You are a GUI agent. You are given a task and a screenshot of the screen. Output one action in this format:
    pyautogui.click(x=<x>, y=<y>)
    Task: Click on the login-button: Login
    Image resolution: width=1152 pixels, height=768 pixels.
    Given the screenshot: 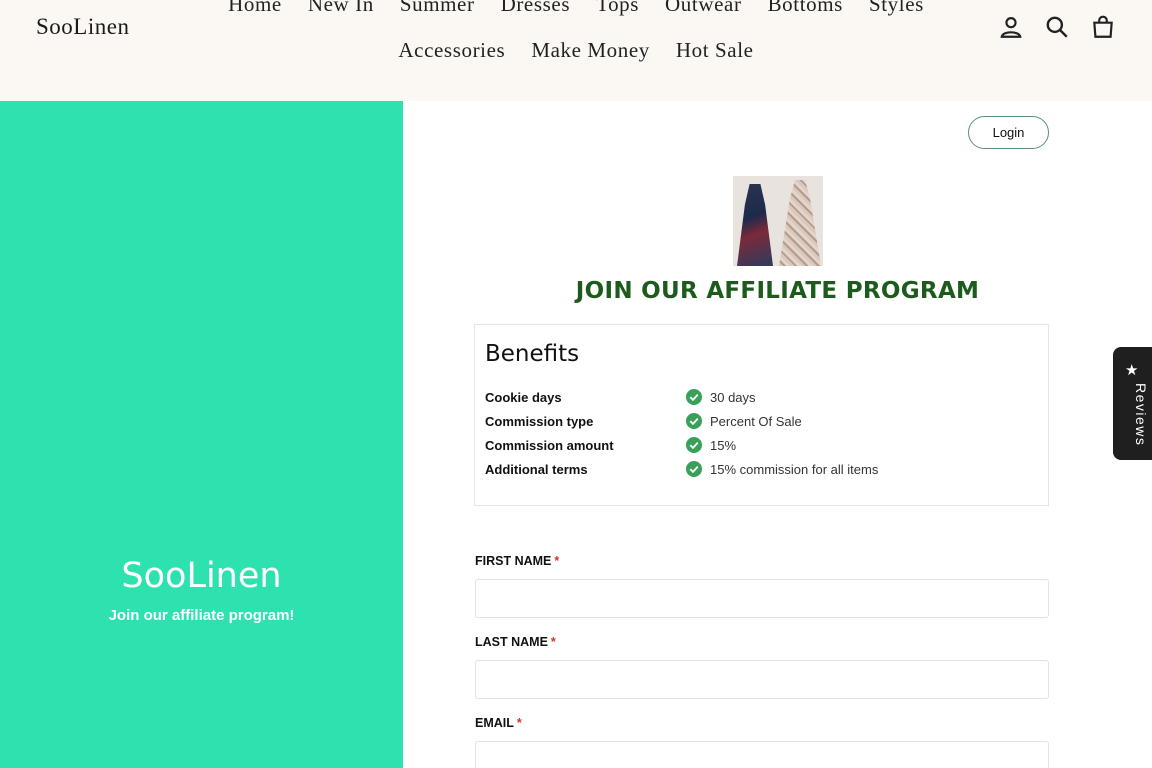 What is the action you would take?
    pyautogui.click(x=1008, y=132)
    